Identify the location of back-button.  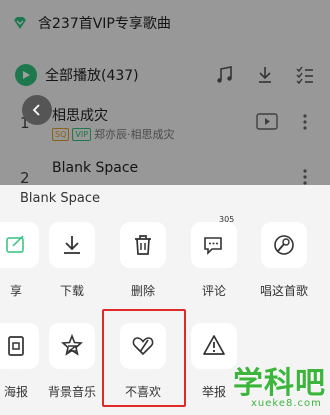
(37, 110).